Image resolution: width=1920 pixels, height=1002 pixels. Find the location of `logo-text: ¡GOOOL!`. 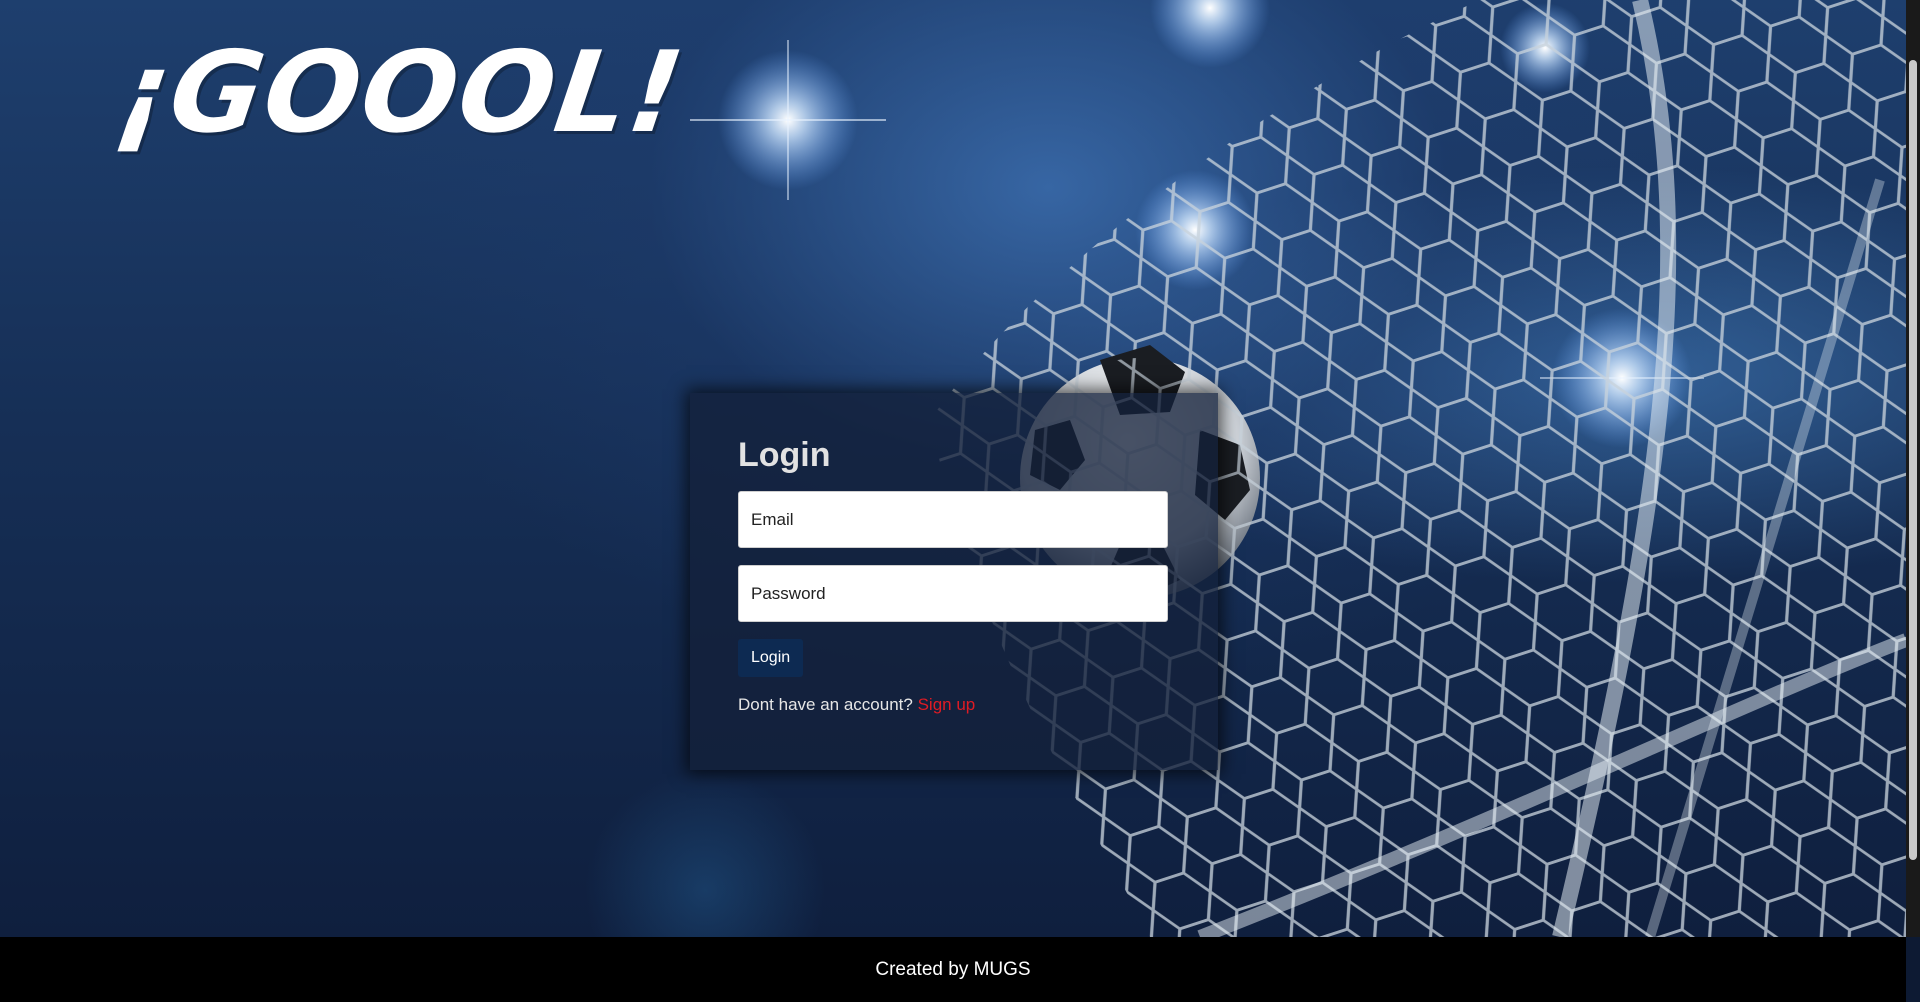

logo-text: ¡GOOOL! is located at coordinates (400, 93).